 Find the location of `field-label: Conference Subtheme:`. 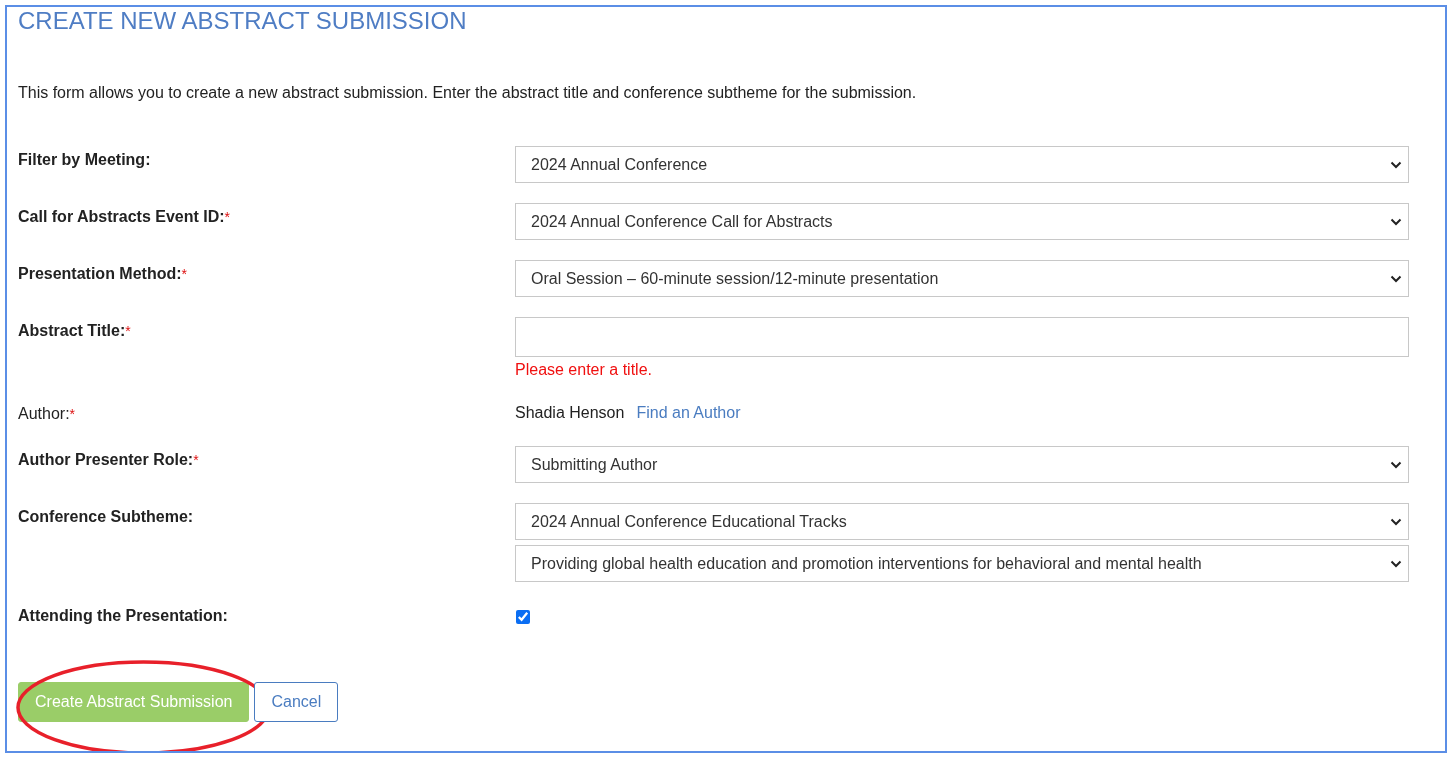

field-label: Conference Subtheme: is located at coordinates (106, 516).